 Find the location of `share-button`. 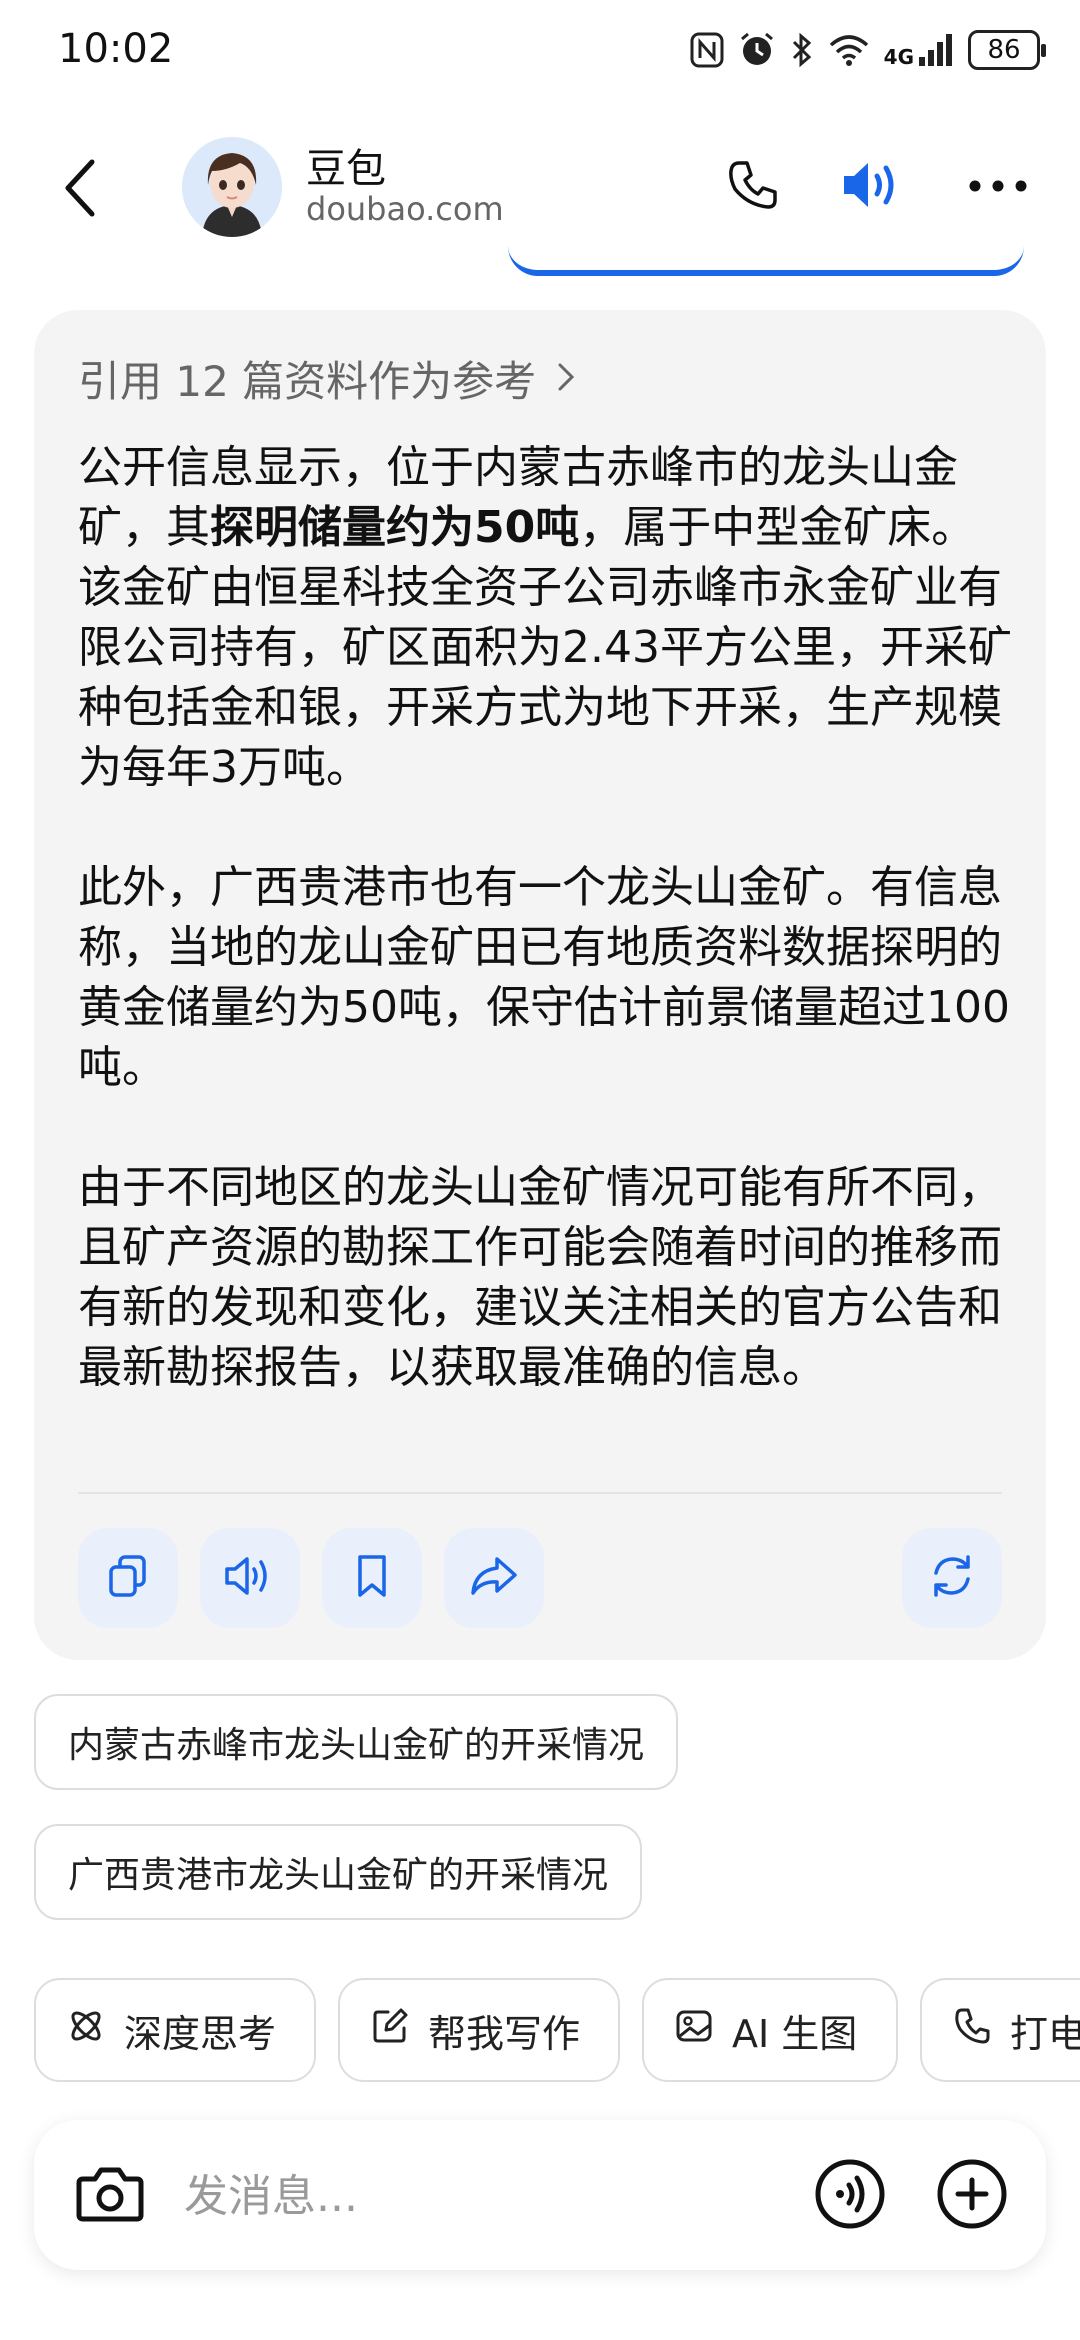

share-button is located at coordinates (494, 1578).